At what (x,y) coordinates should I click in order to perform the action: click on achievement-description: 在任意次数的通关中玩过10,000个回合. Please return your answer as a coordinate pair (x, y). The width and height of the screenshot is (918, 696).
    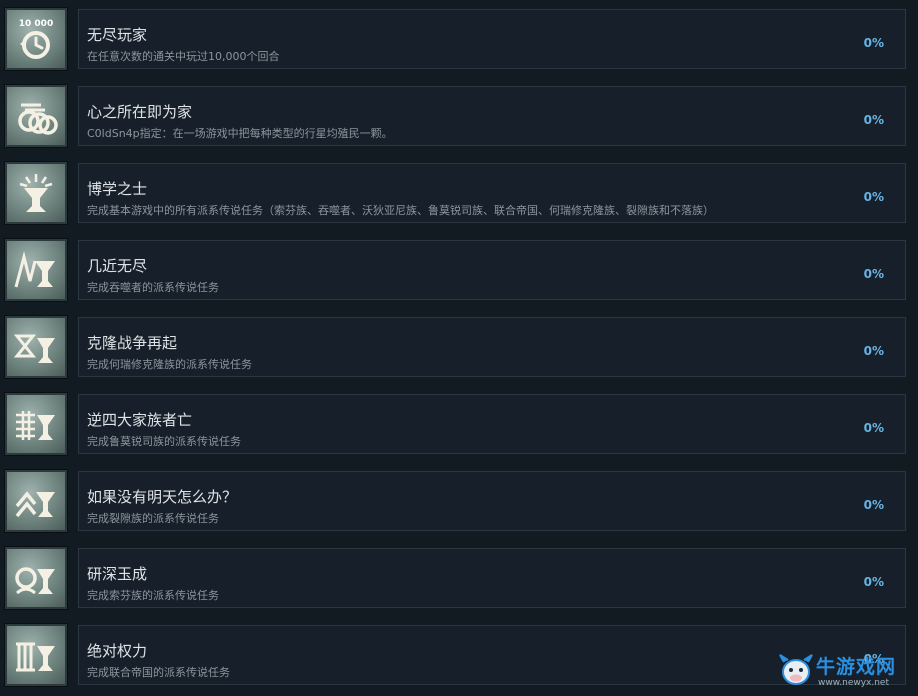
    Looking at the image, I should click on (183, 56).